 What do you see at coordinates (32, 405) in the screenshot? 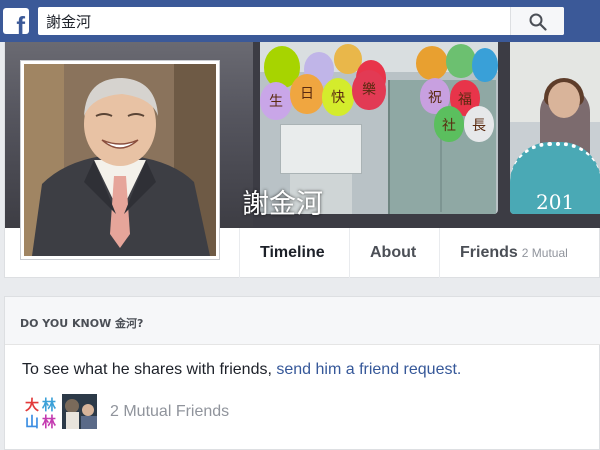
I see `thumb-char: 大` at bounding box center [32, 405].